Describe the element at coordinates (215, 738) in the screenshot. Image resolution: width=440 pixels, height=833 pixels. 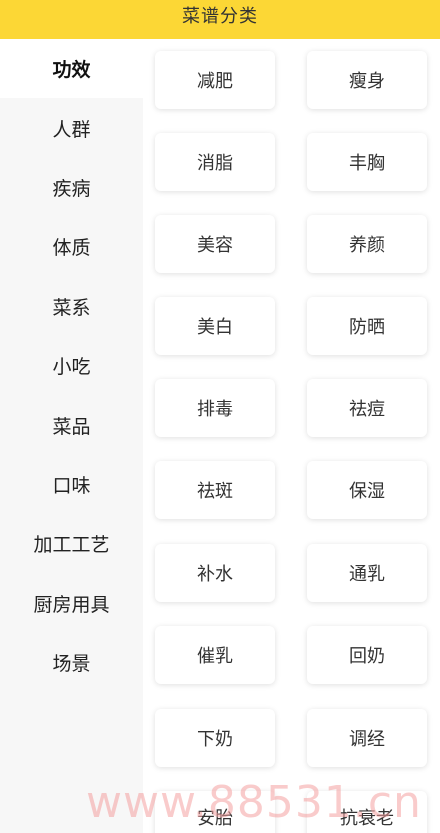
I see `tag-button: 下奶` at that location.